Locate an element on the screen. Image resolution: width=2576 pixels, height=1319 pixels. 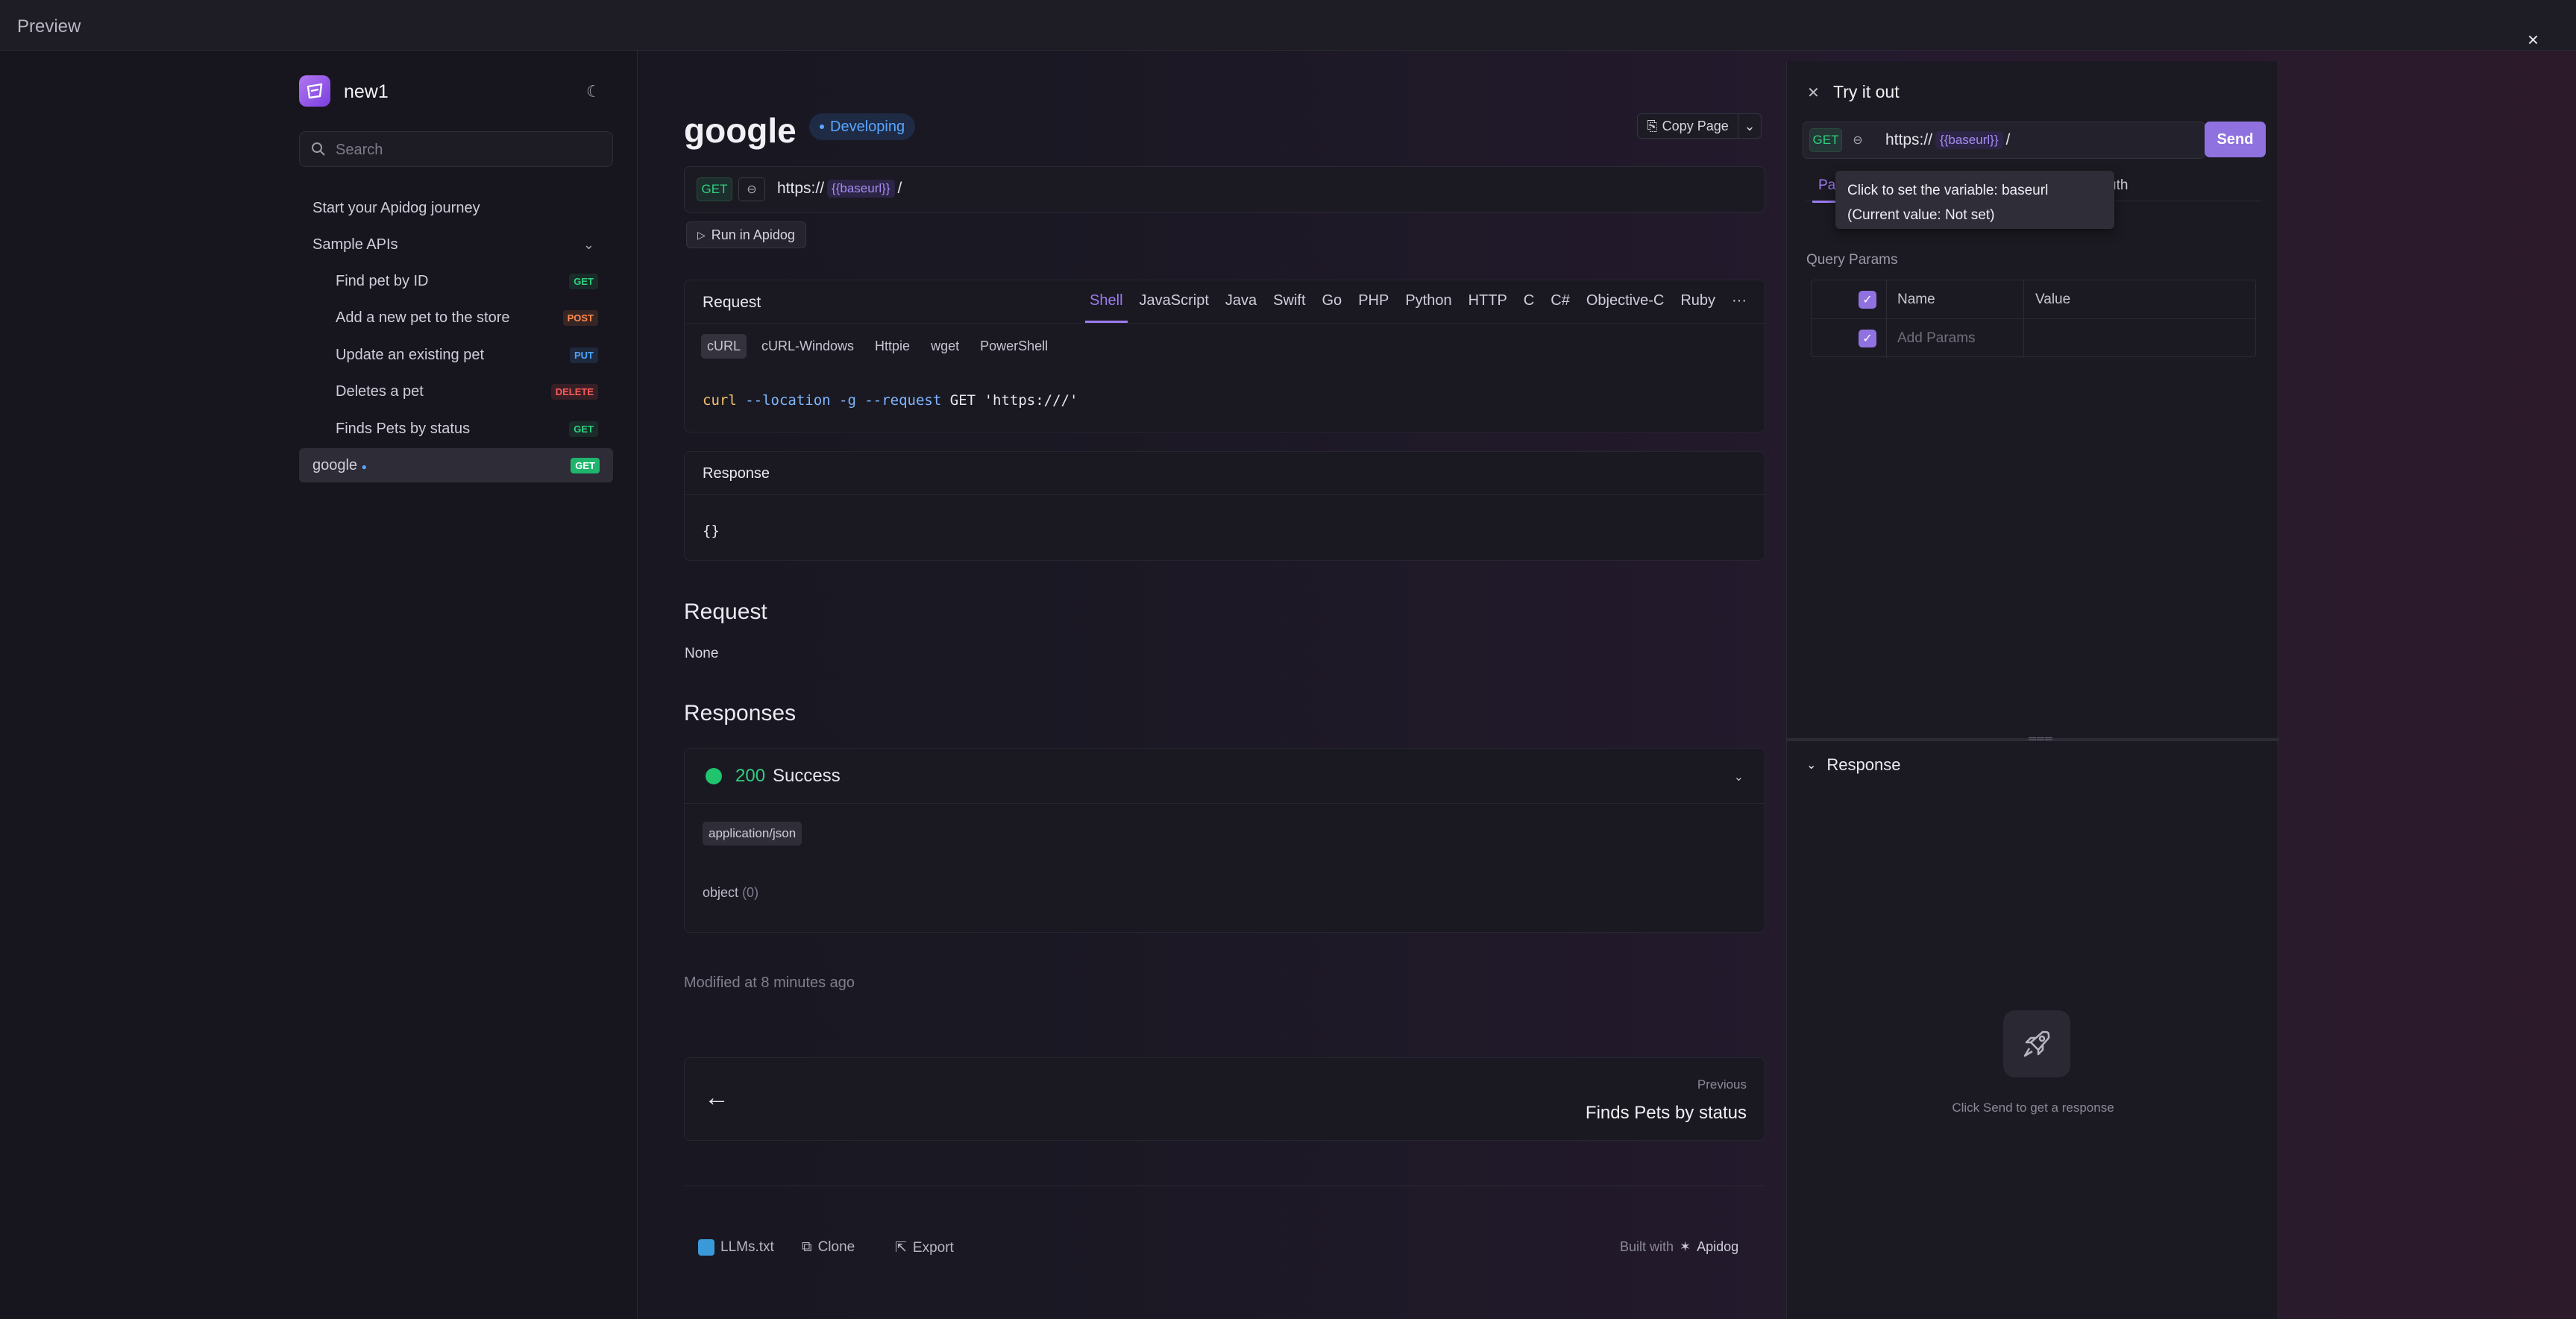
tab-wget: wget is located at coordinates (945, 346).